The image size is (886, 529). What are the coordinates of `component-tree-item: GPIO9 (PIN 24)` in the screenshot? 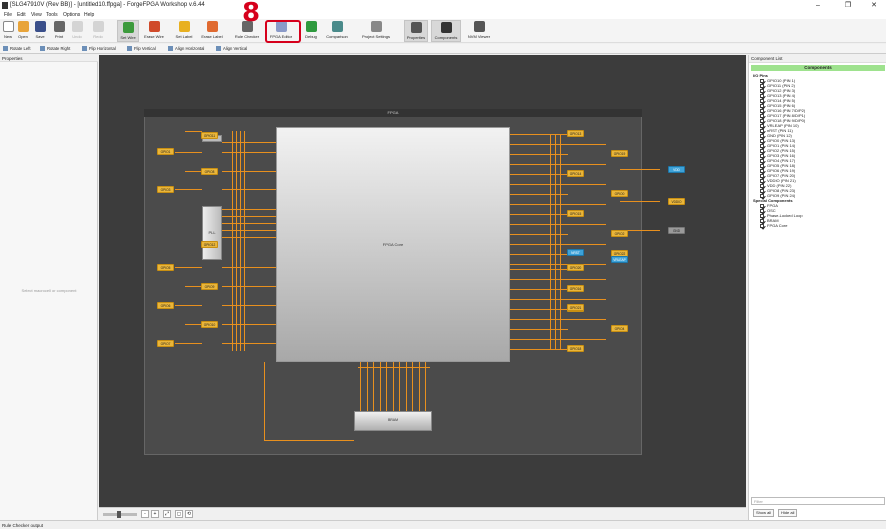 It's located at (779, 195).